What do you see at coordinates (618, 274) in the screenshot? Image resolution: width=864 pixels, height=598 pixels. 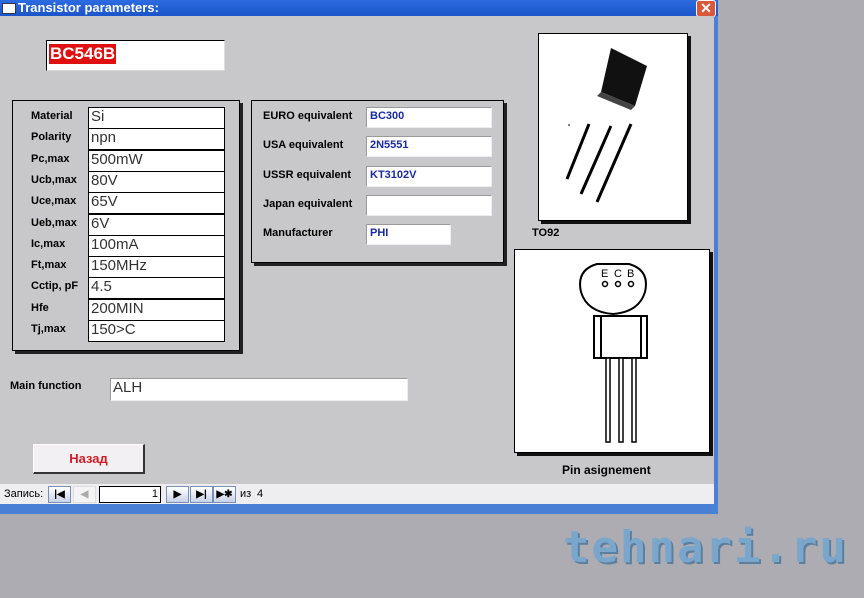 I see `pin-label-c: C` at bounding box center [618, 274].